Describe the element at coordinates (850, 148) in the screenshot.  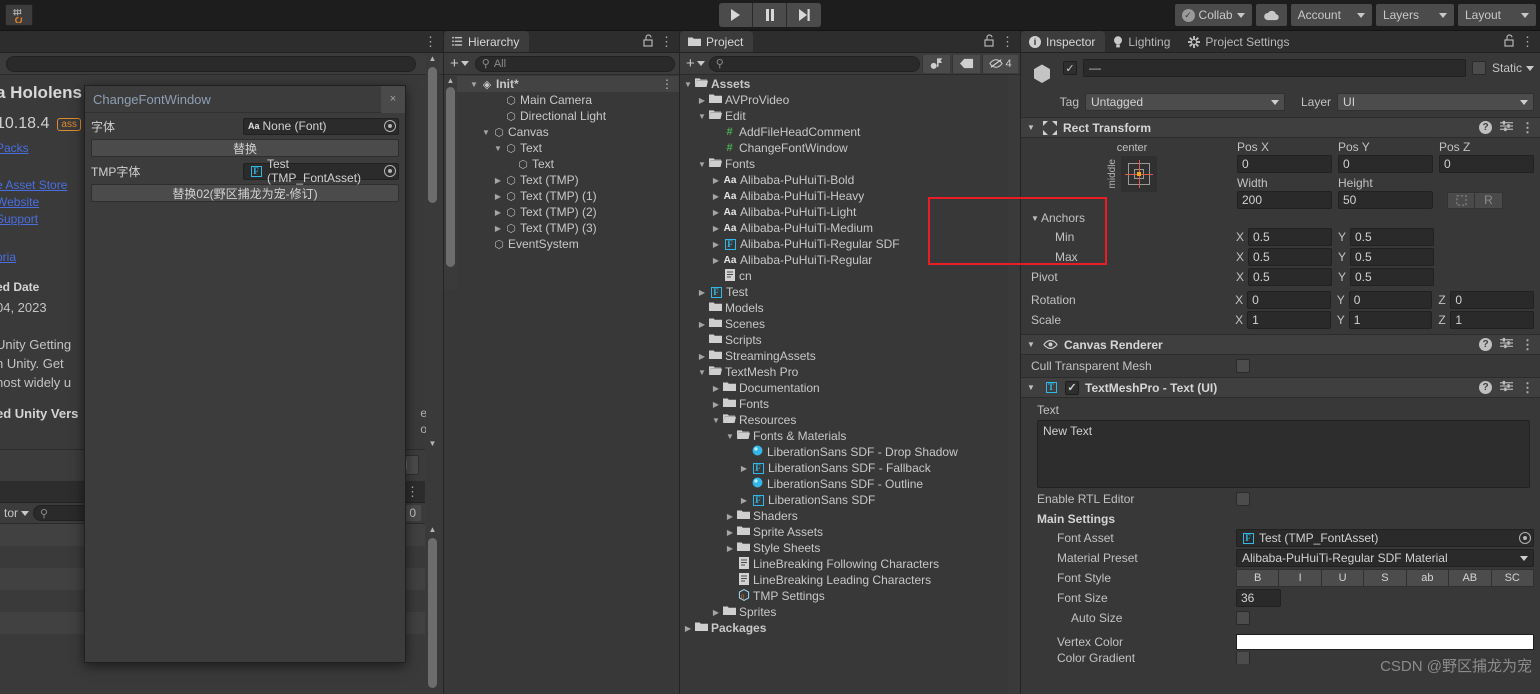
I see `project-row: # ChangeFontWindow` at that location.